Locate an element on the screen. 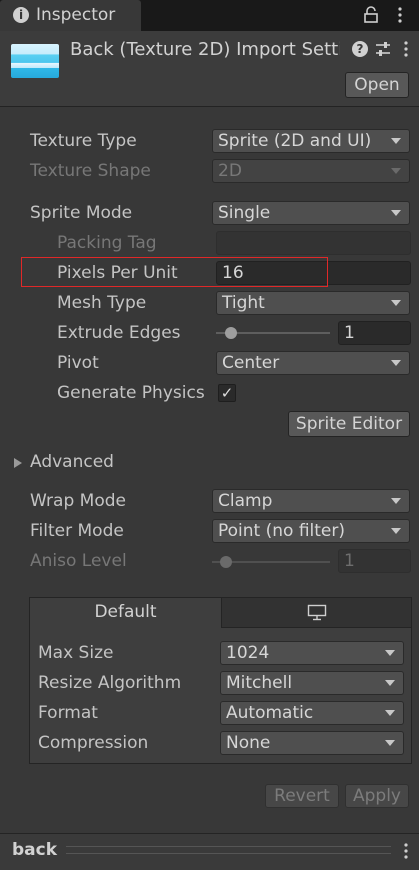 This screenshot has width=419, height=870. extrude-edges-input: 1 is located at coordinates (374, 333).